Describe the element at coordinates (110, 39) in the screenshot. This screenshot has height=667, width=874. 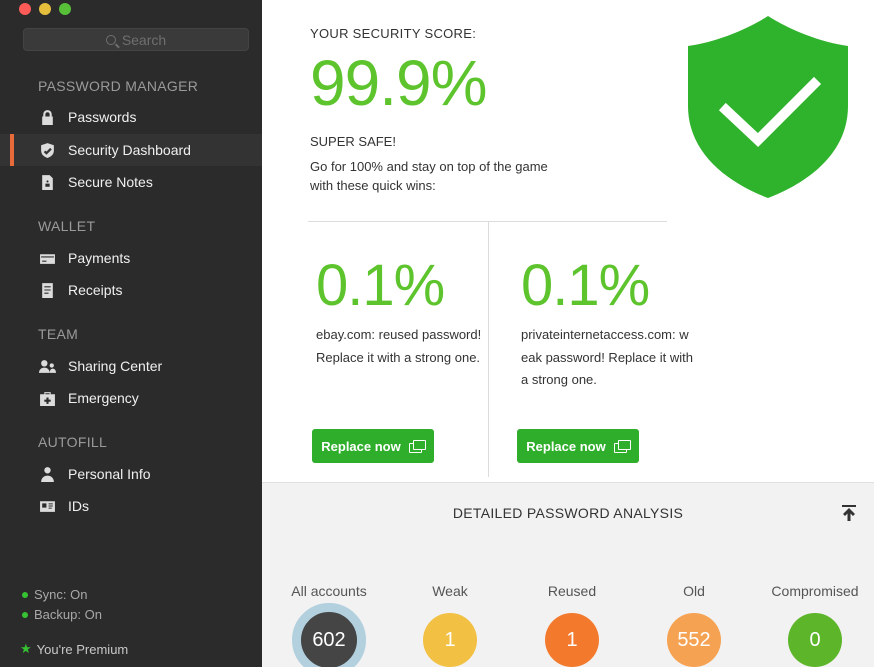
I see `search-icon` at that location.